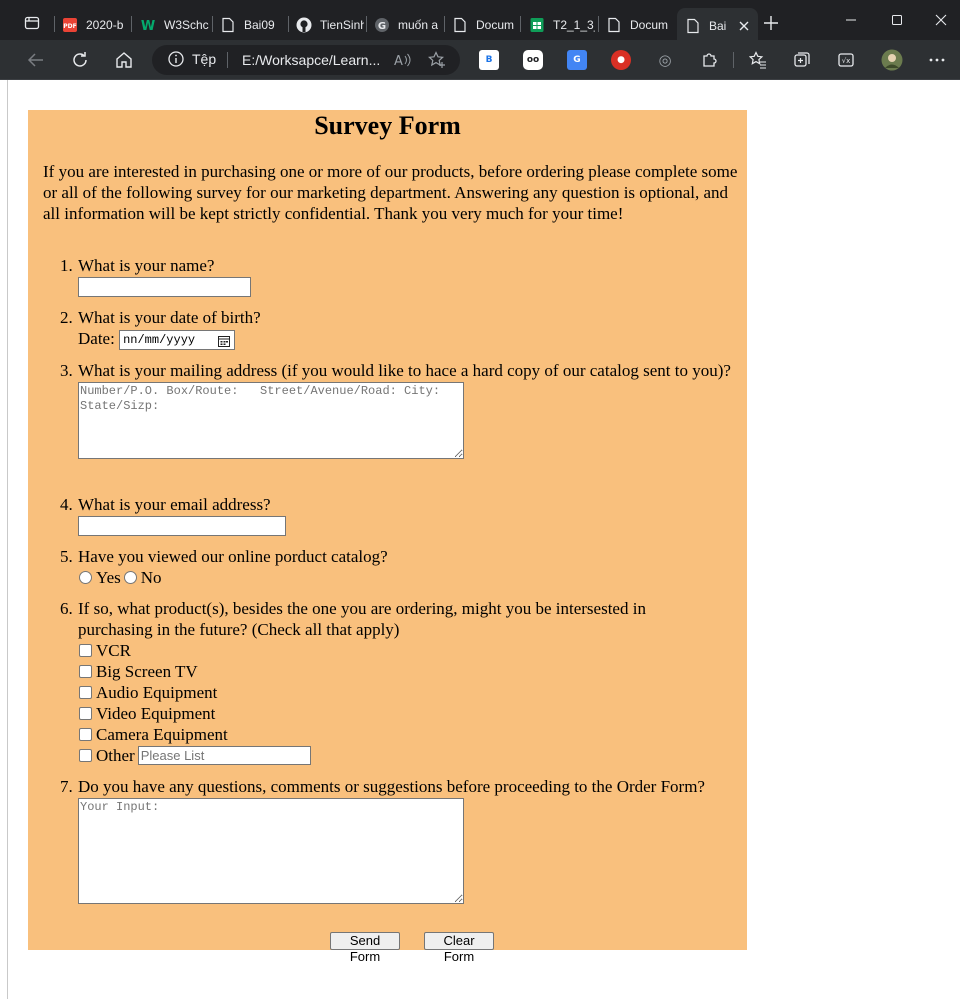 The image size is (960, 999). I want to click on collections-icon, so click(802, 60).